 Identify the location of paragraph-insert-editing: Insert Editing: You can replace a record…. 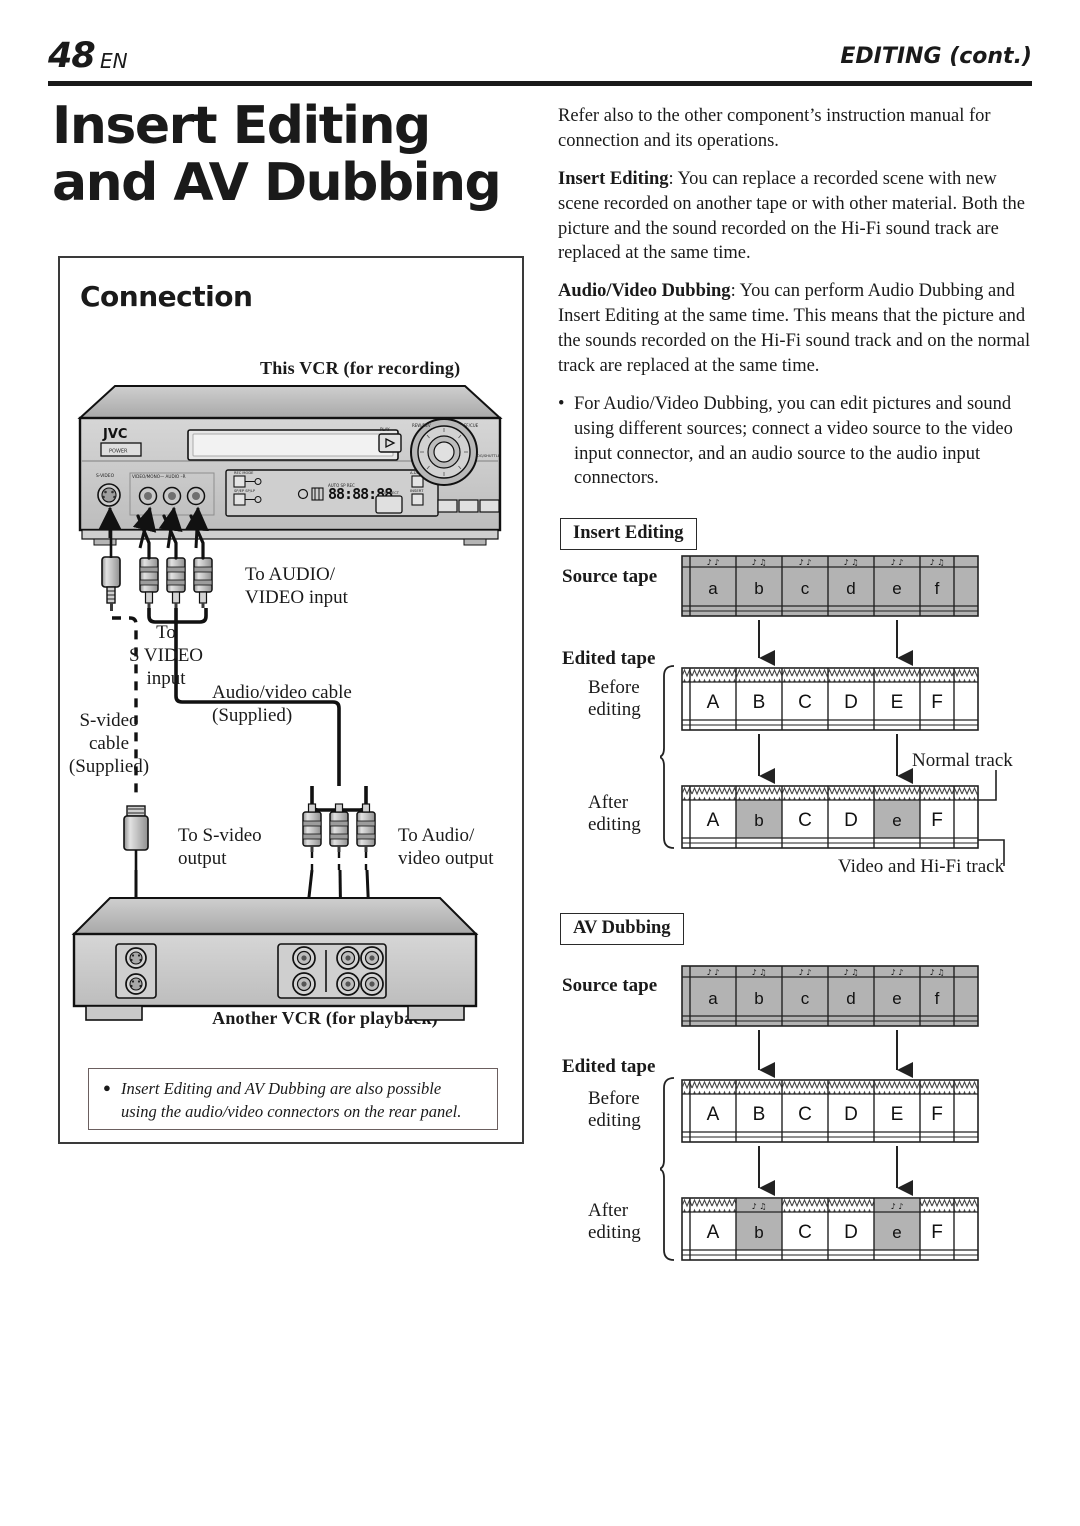
(795, 217).